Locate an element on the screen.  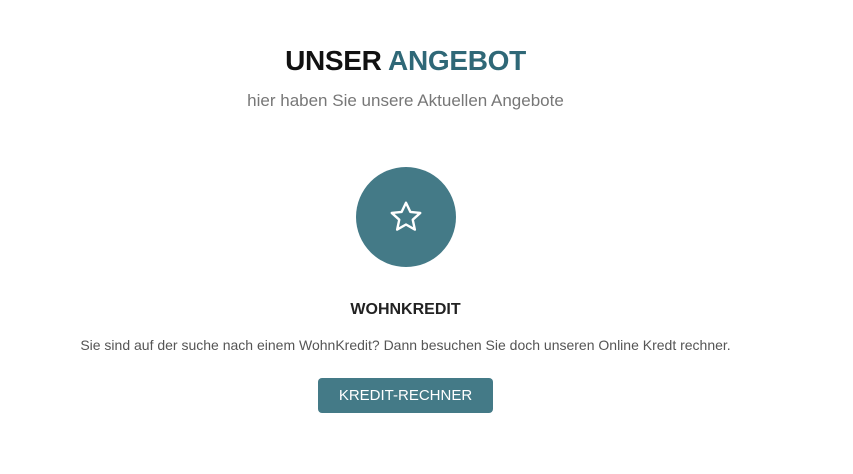
section-title: UNSER ANGEBOT is located at coordinates (405, 61).